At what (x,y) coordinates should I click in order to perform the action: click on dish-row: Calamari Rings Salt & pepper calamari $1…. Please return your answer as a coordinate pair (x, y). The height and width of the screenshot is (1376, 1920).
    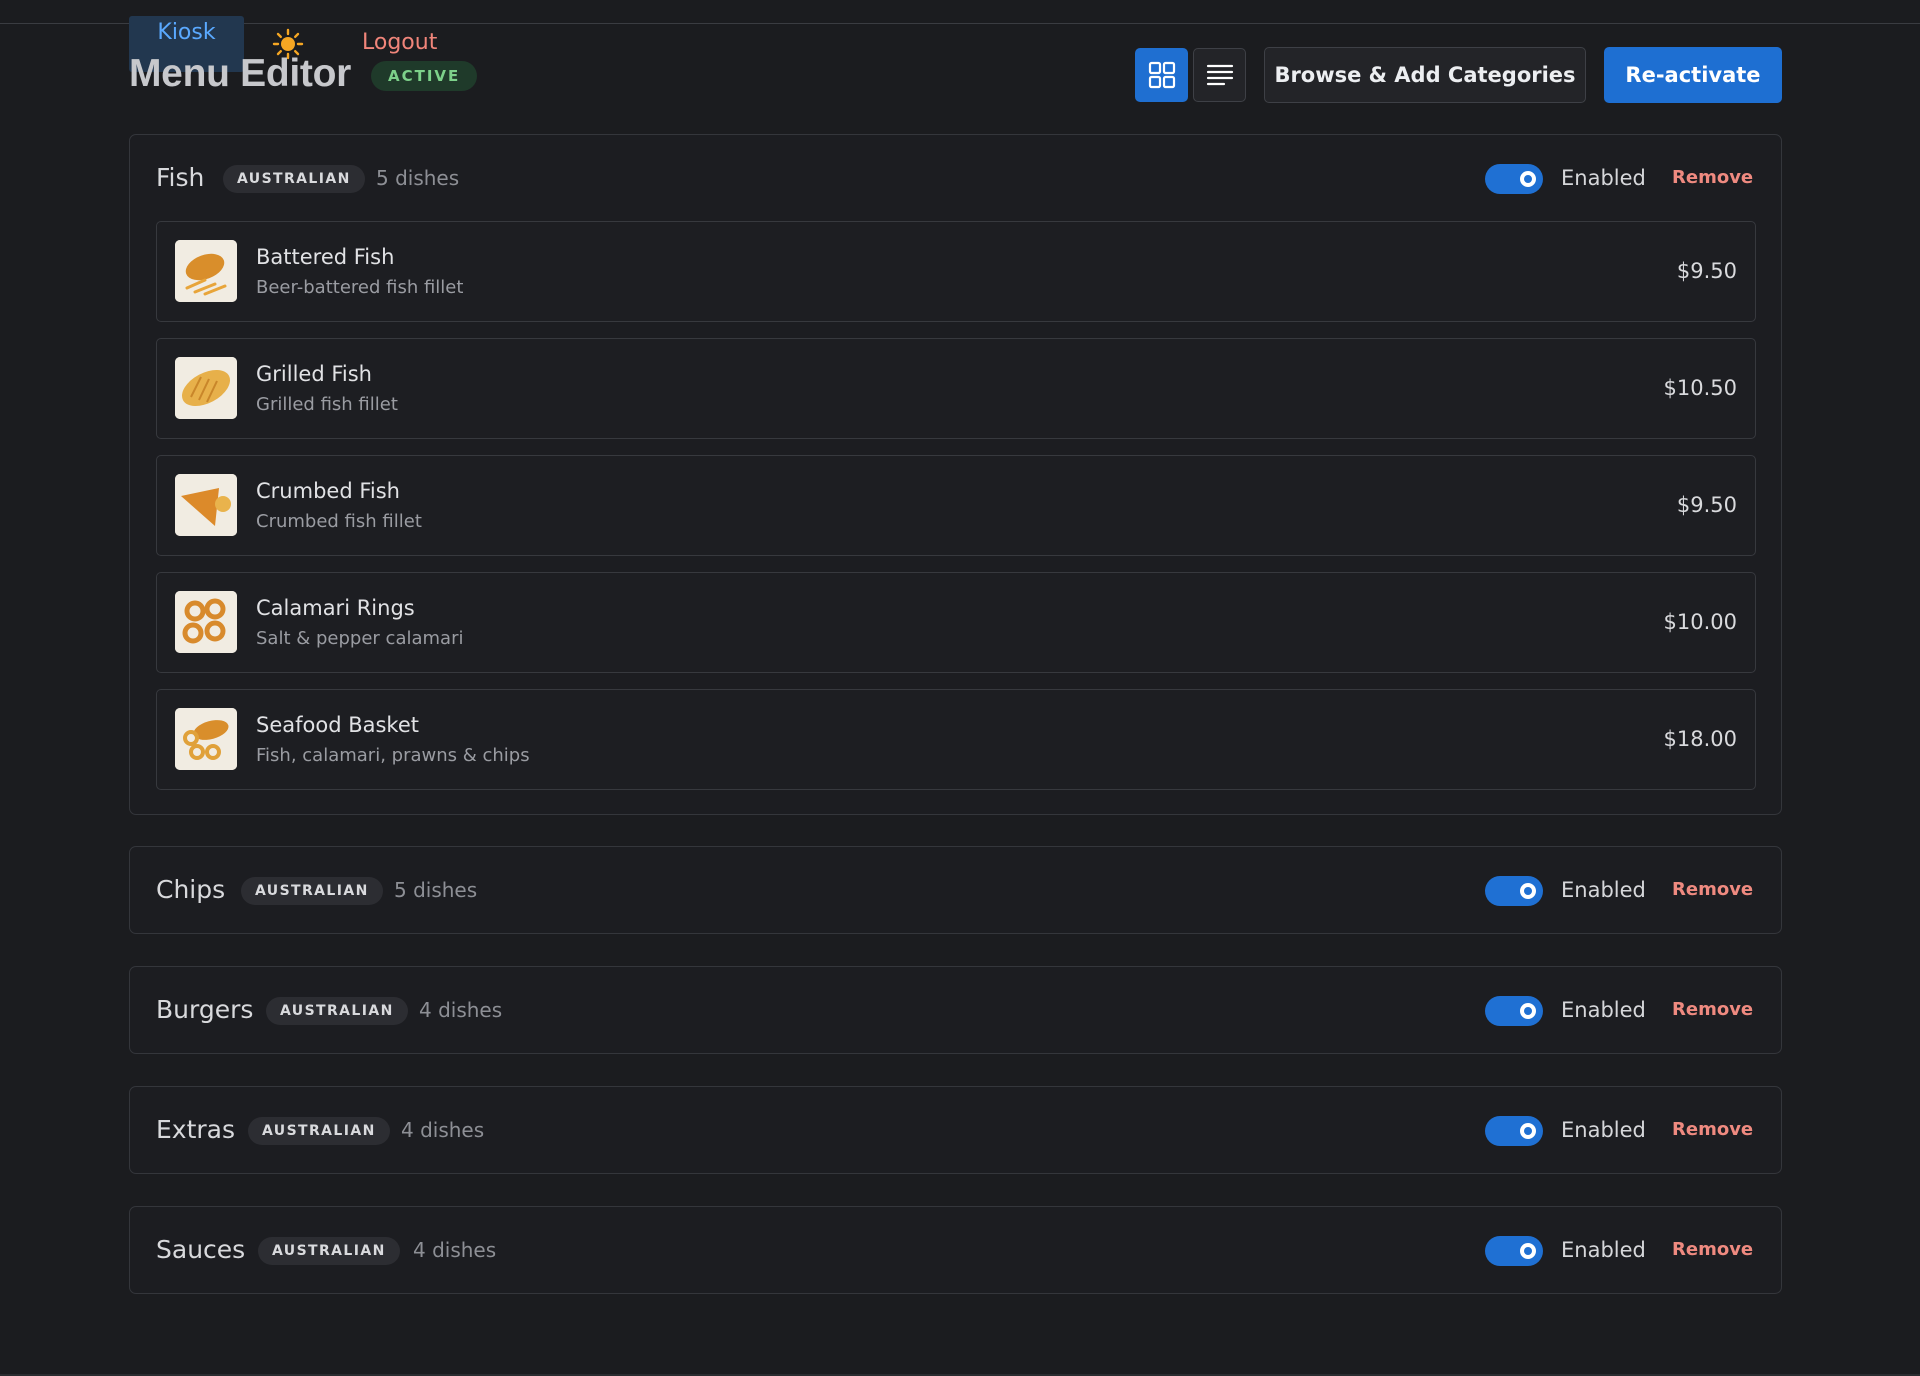
    Looking at the image, I should click on (956, 622).